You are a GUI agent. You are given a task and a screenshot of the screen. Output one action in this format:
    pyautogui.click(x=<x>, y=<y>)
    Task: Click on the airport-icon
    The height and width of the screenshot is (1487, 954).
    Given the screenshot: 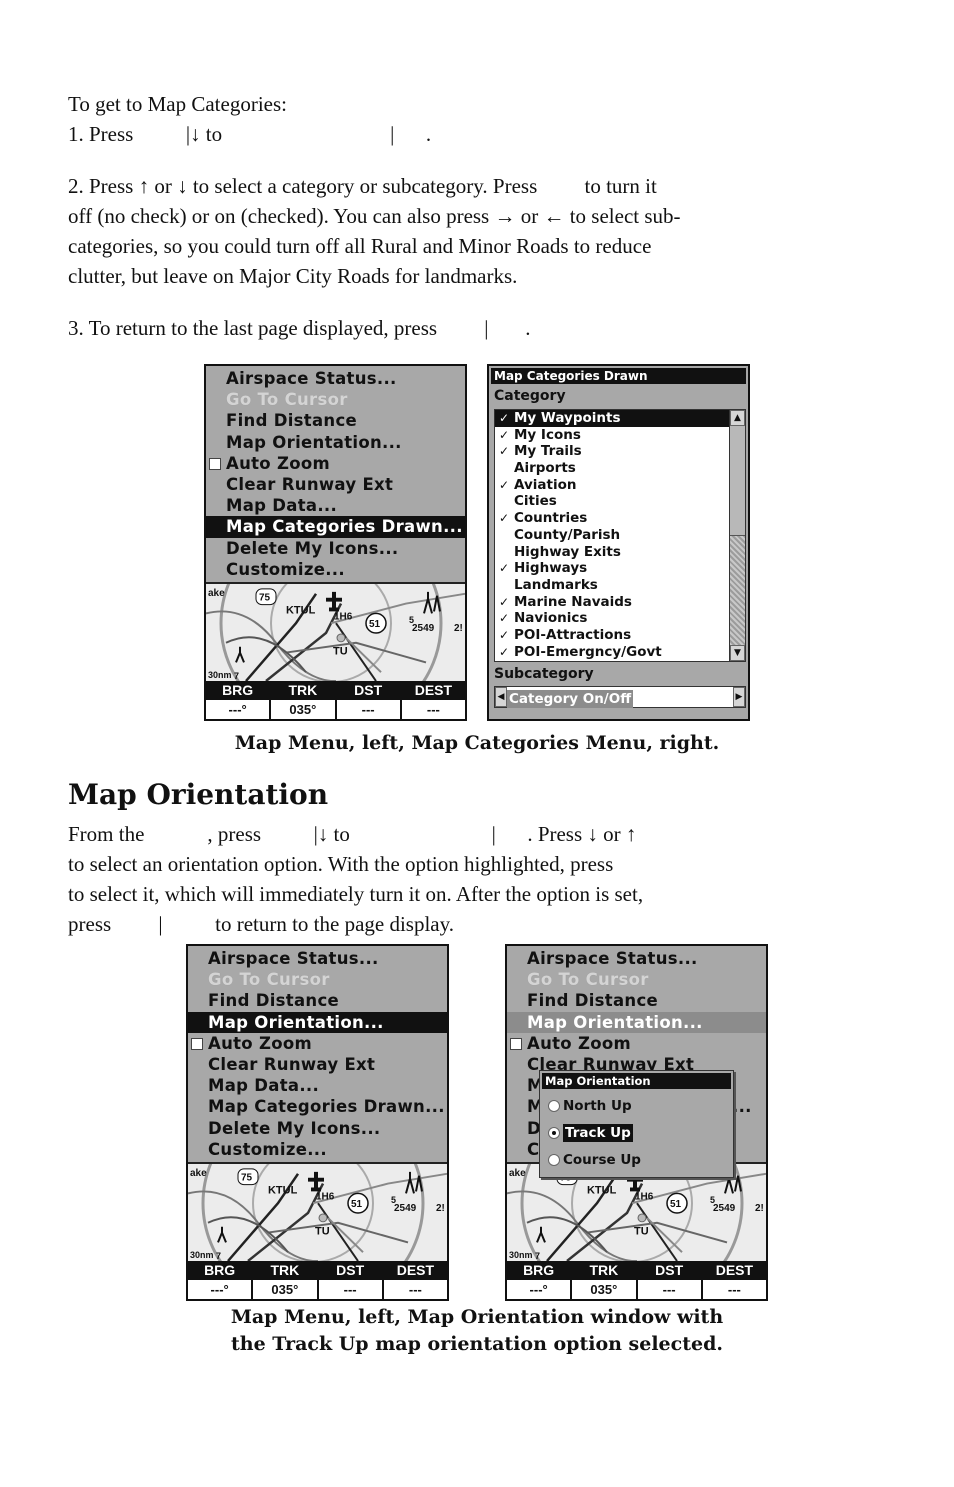 What is the action you would take?
    pyautogui.click(x=341, y=638)
    